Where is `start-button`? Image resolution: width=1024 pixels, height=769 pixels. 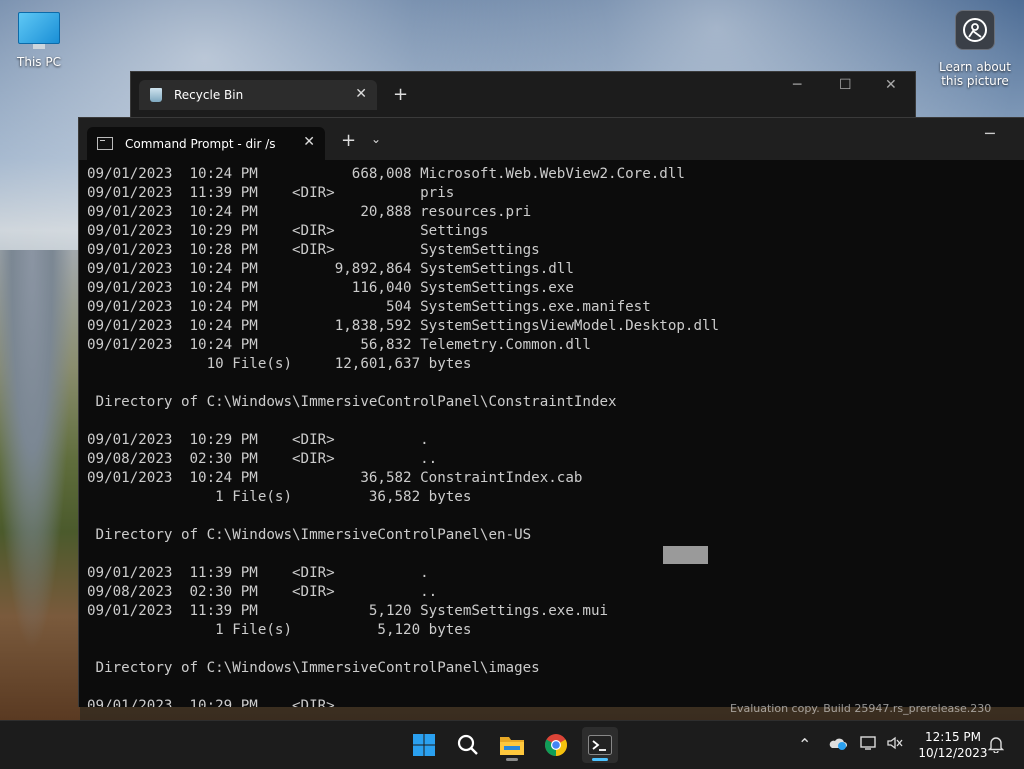 start-button is located at coordinates (424, 745).